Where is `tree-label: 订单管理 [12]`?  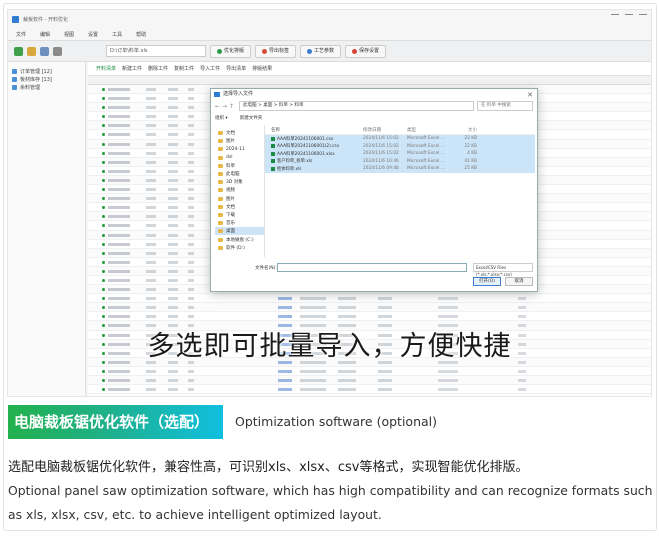 tree-label: 订单管理 [12] is located at coordinates (36, 71).